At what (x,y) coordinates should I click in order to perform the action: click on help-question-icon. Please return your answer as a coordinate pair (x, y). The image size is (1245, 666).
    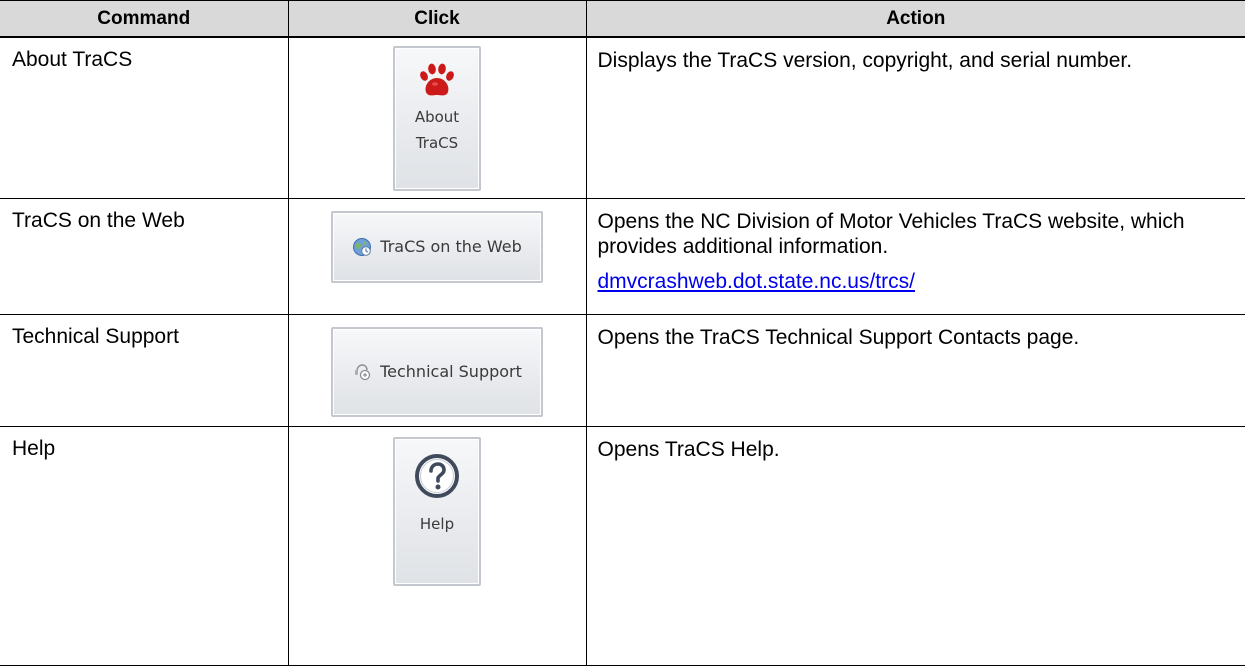
    Looking at the image, I should click on (437, 476).